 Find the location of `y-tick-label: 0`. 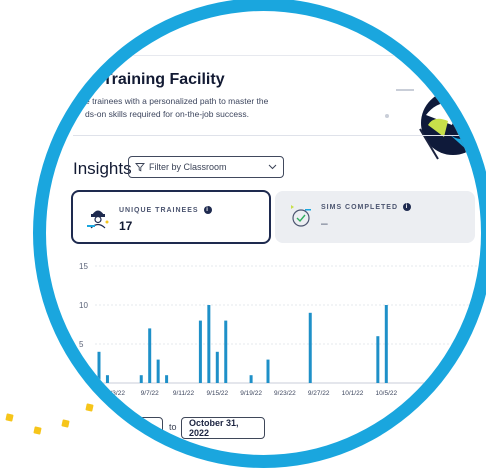

y-tick-label: 0 is located at coordinates (81, 383).